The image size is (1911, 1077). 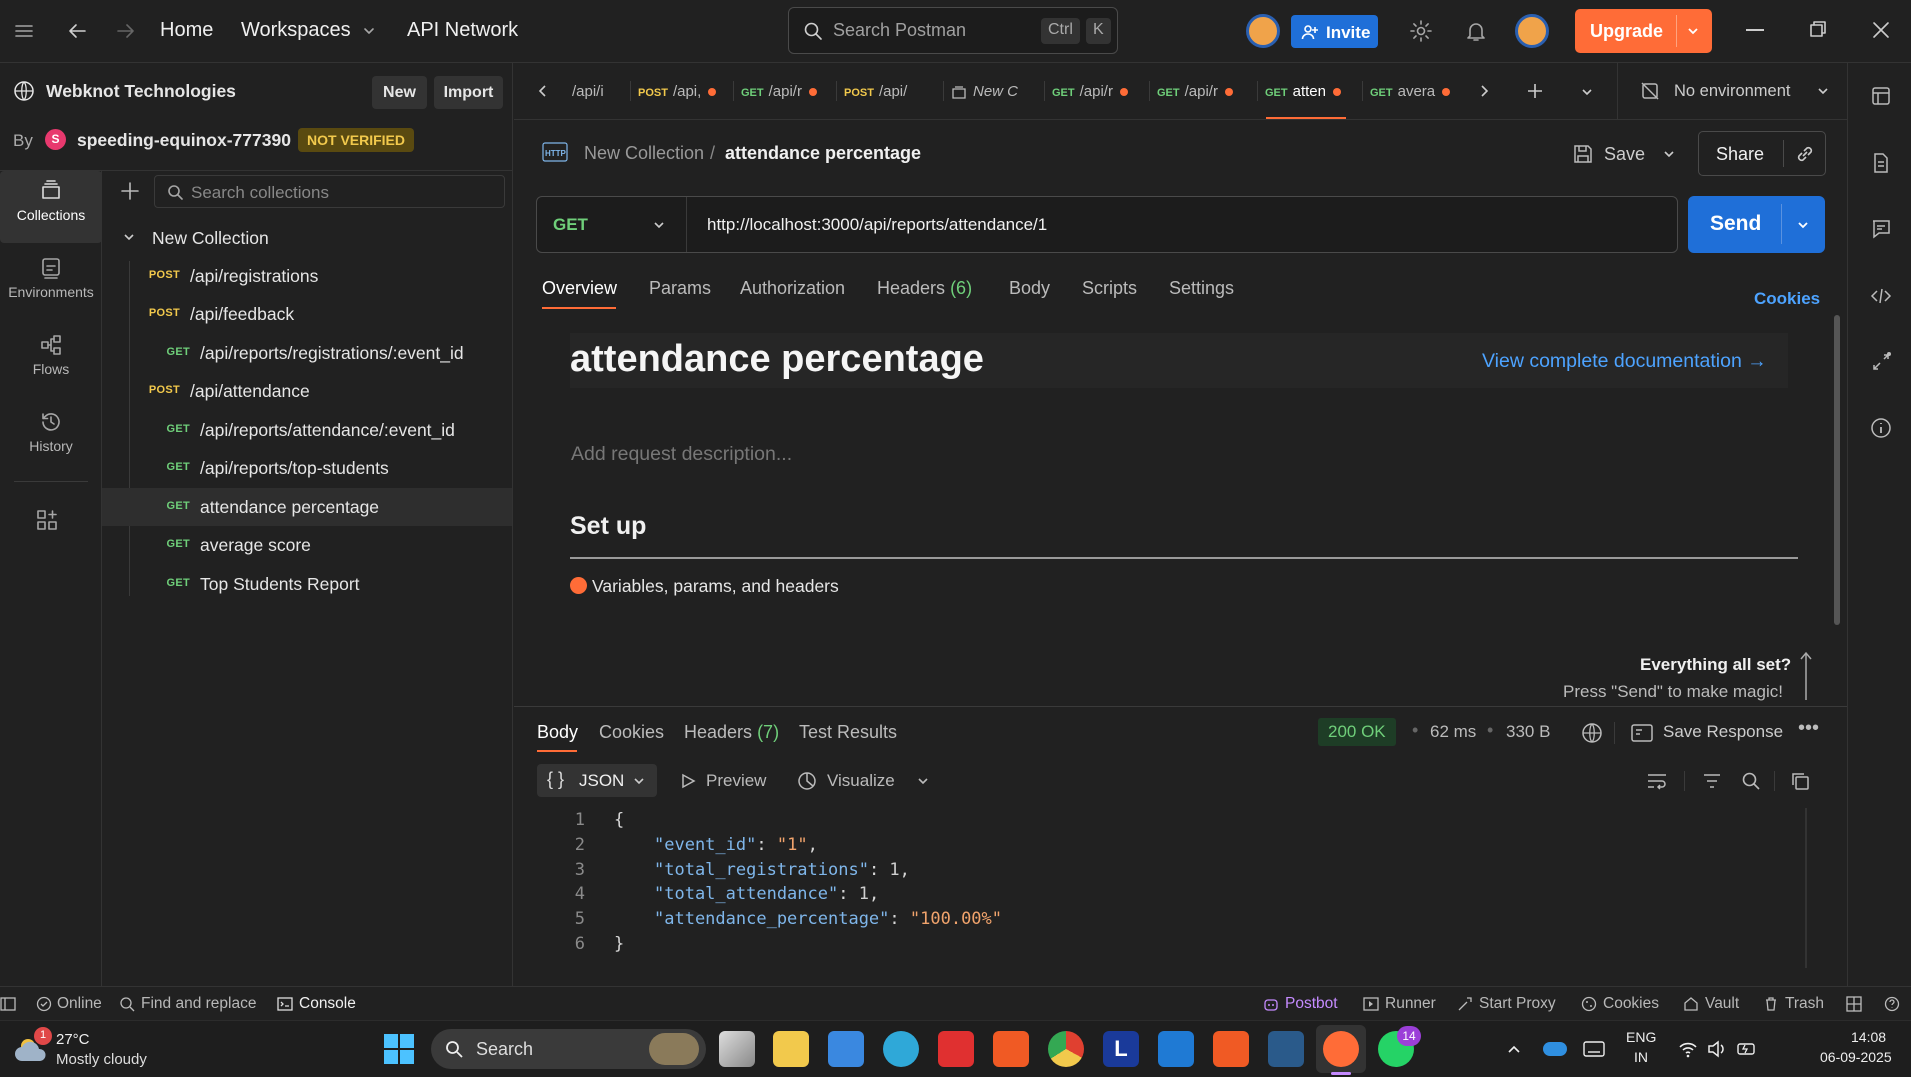 What do you see at coordinates (612, 224) in the screenshot?
I see `method-select: GET` at bounding box center [612, 224].